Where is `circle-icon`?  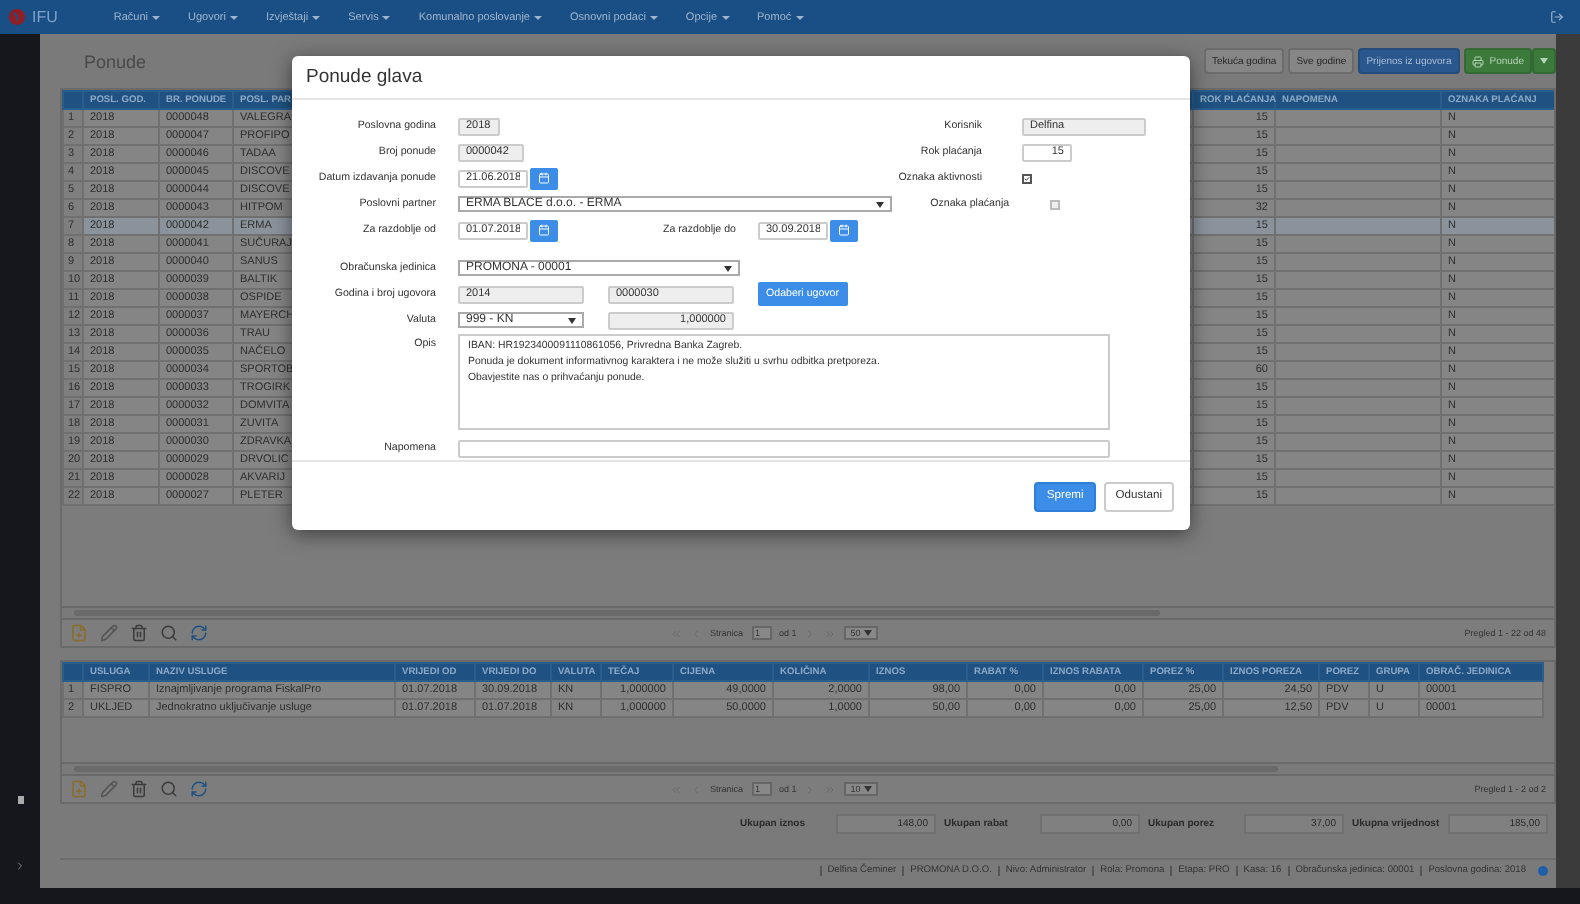 circle-icon is located at coordinates (1543, 871).